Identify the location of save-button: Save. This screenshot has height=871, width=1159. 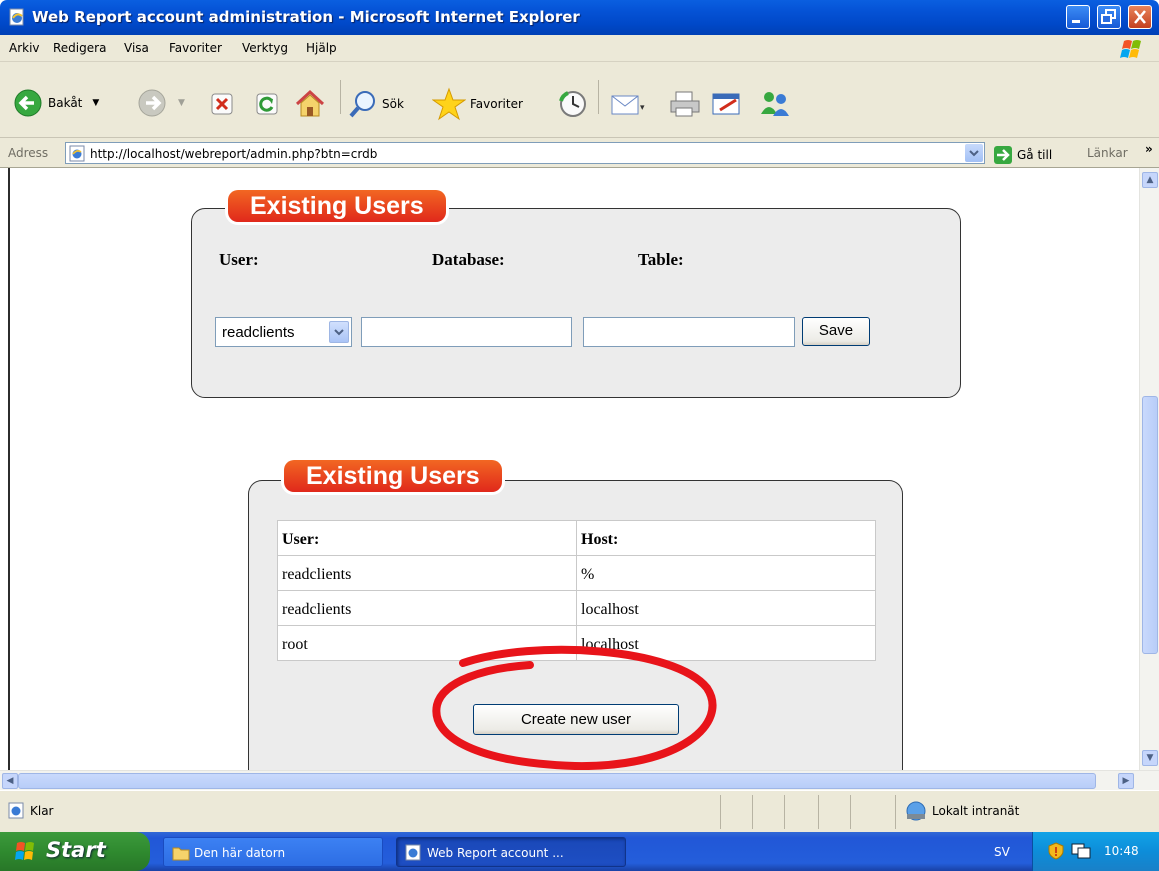
(836, 331).